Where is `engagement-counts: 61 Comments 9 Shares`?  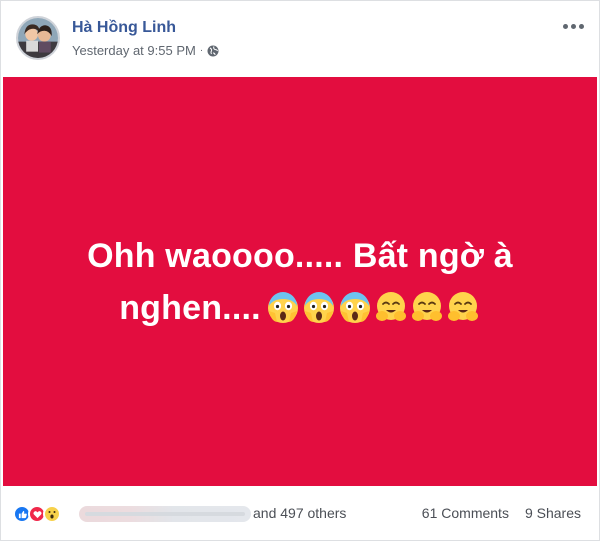
engagement-counts: 61 Comments 9 Shares is located at coordinates (501, 513).